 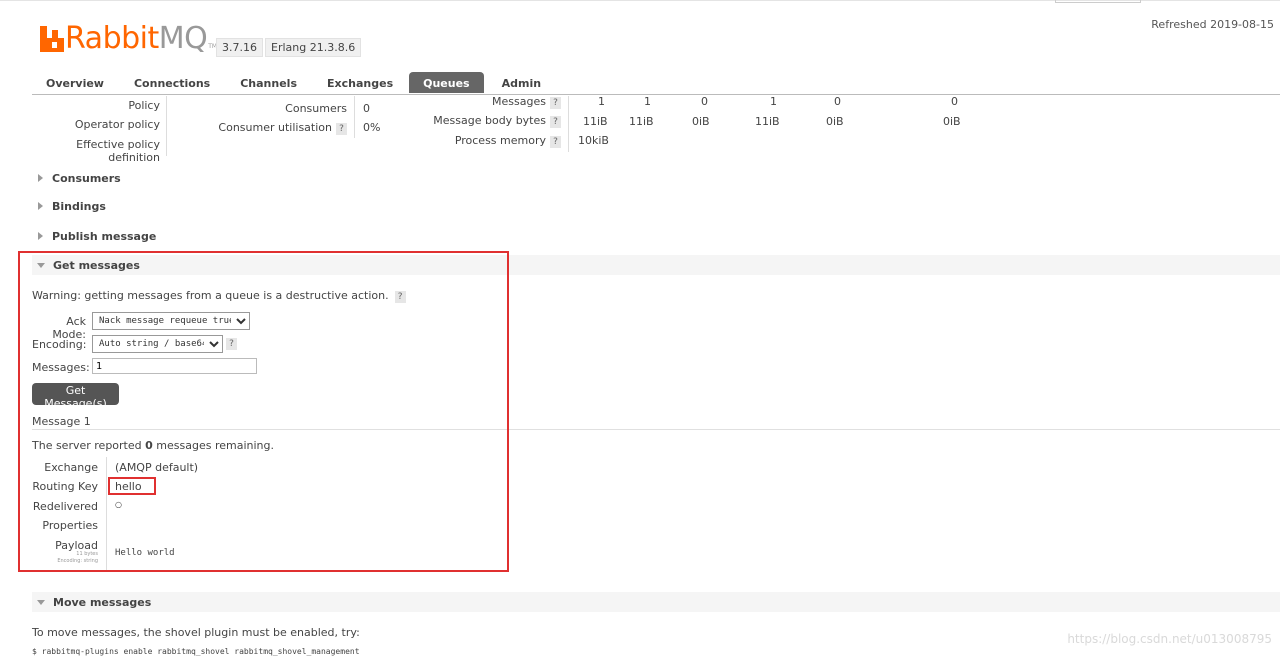 I want to click on section-title: Consumers, so click(x=86, y=178).